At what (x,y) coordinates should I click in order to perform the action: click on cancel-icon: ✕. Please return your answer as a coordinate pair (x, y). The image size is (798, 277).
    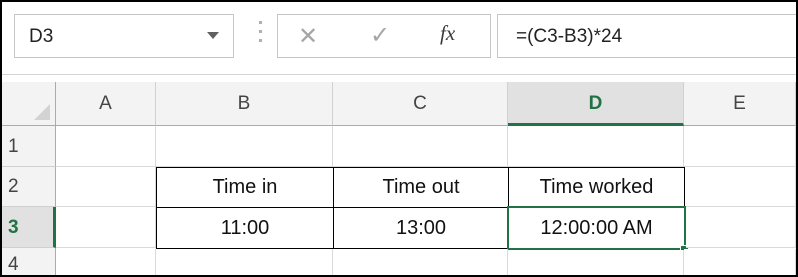
    Looking at the image, I should click on (308, 36).